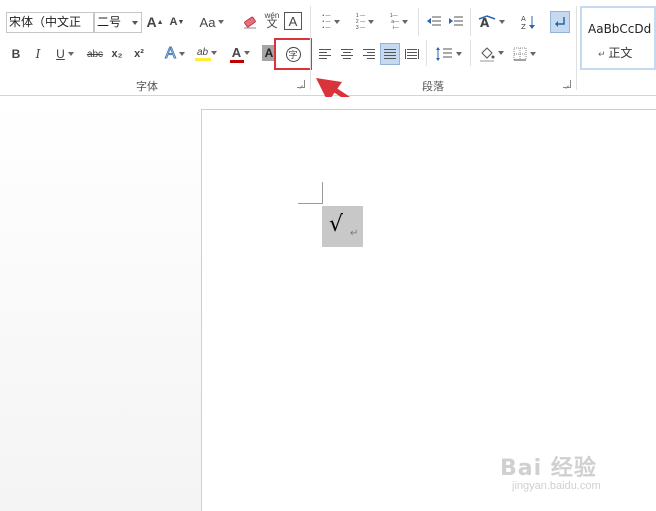 This screenshot has height=511, width=656. I want to click on subscript-button: x₂, so click(117, 54).